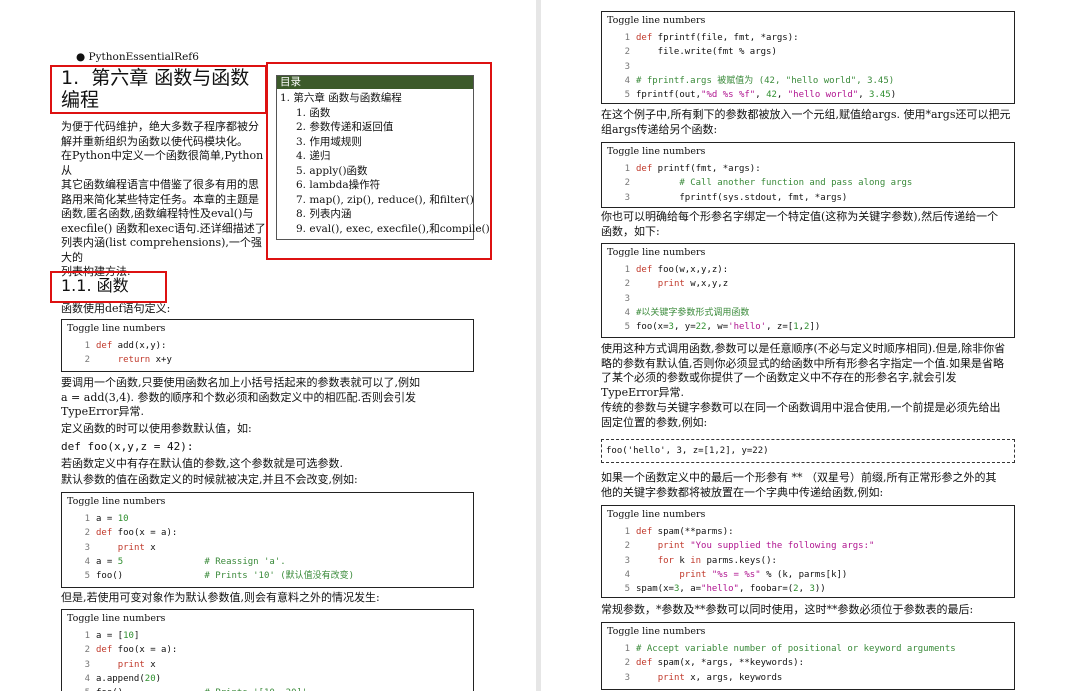 The image size is (1080, 691). I want to click on bullet-item: ● PythonEssentialRef6, so click(137, 57).